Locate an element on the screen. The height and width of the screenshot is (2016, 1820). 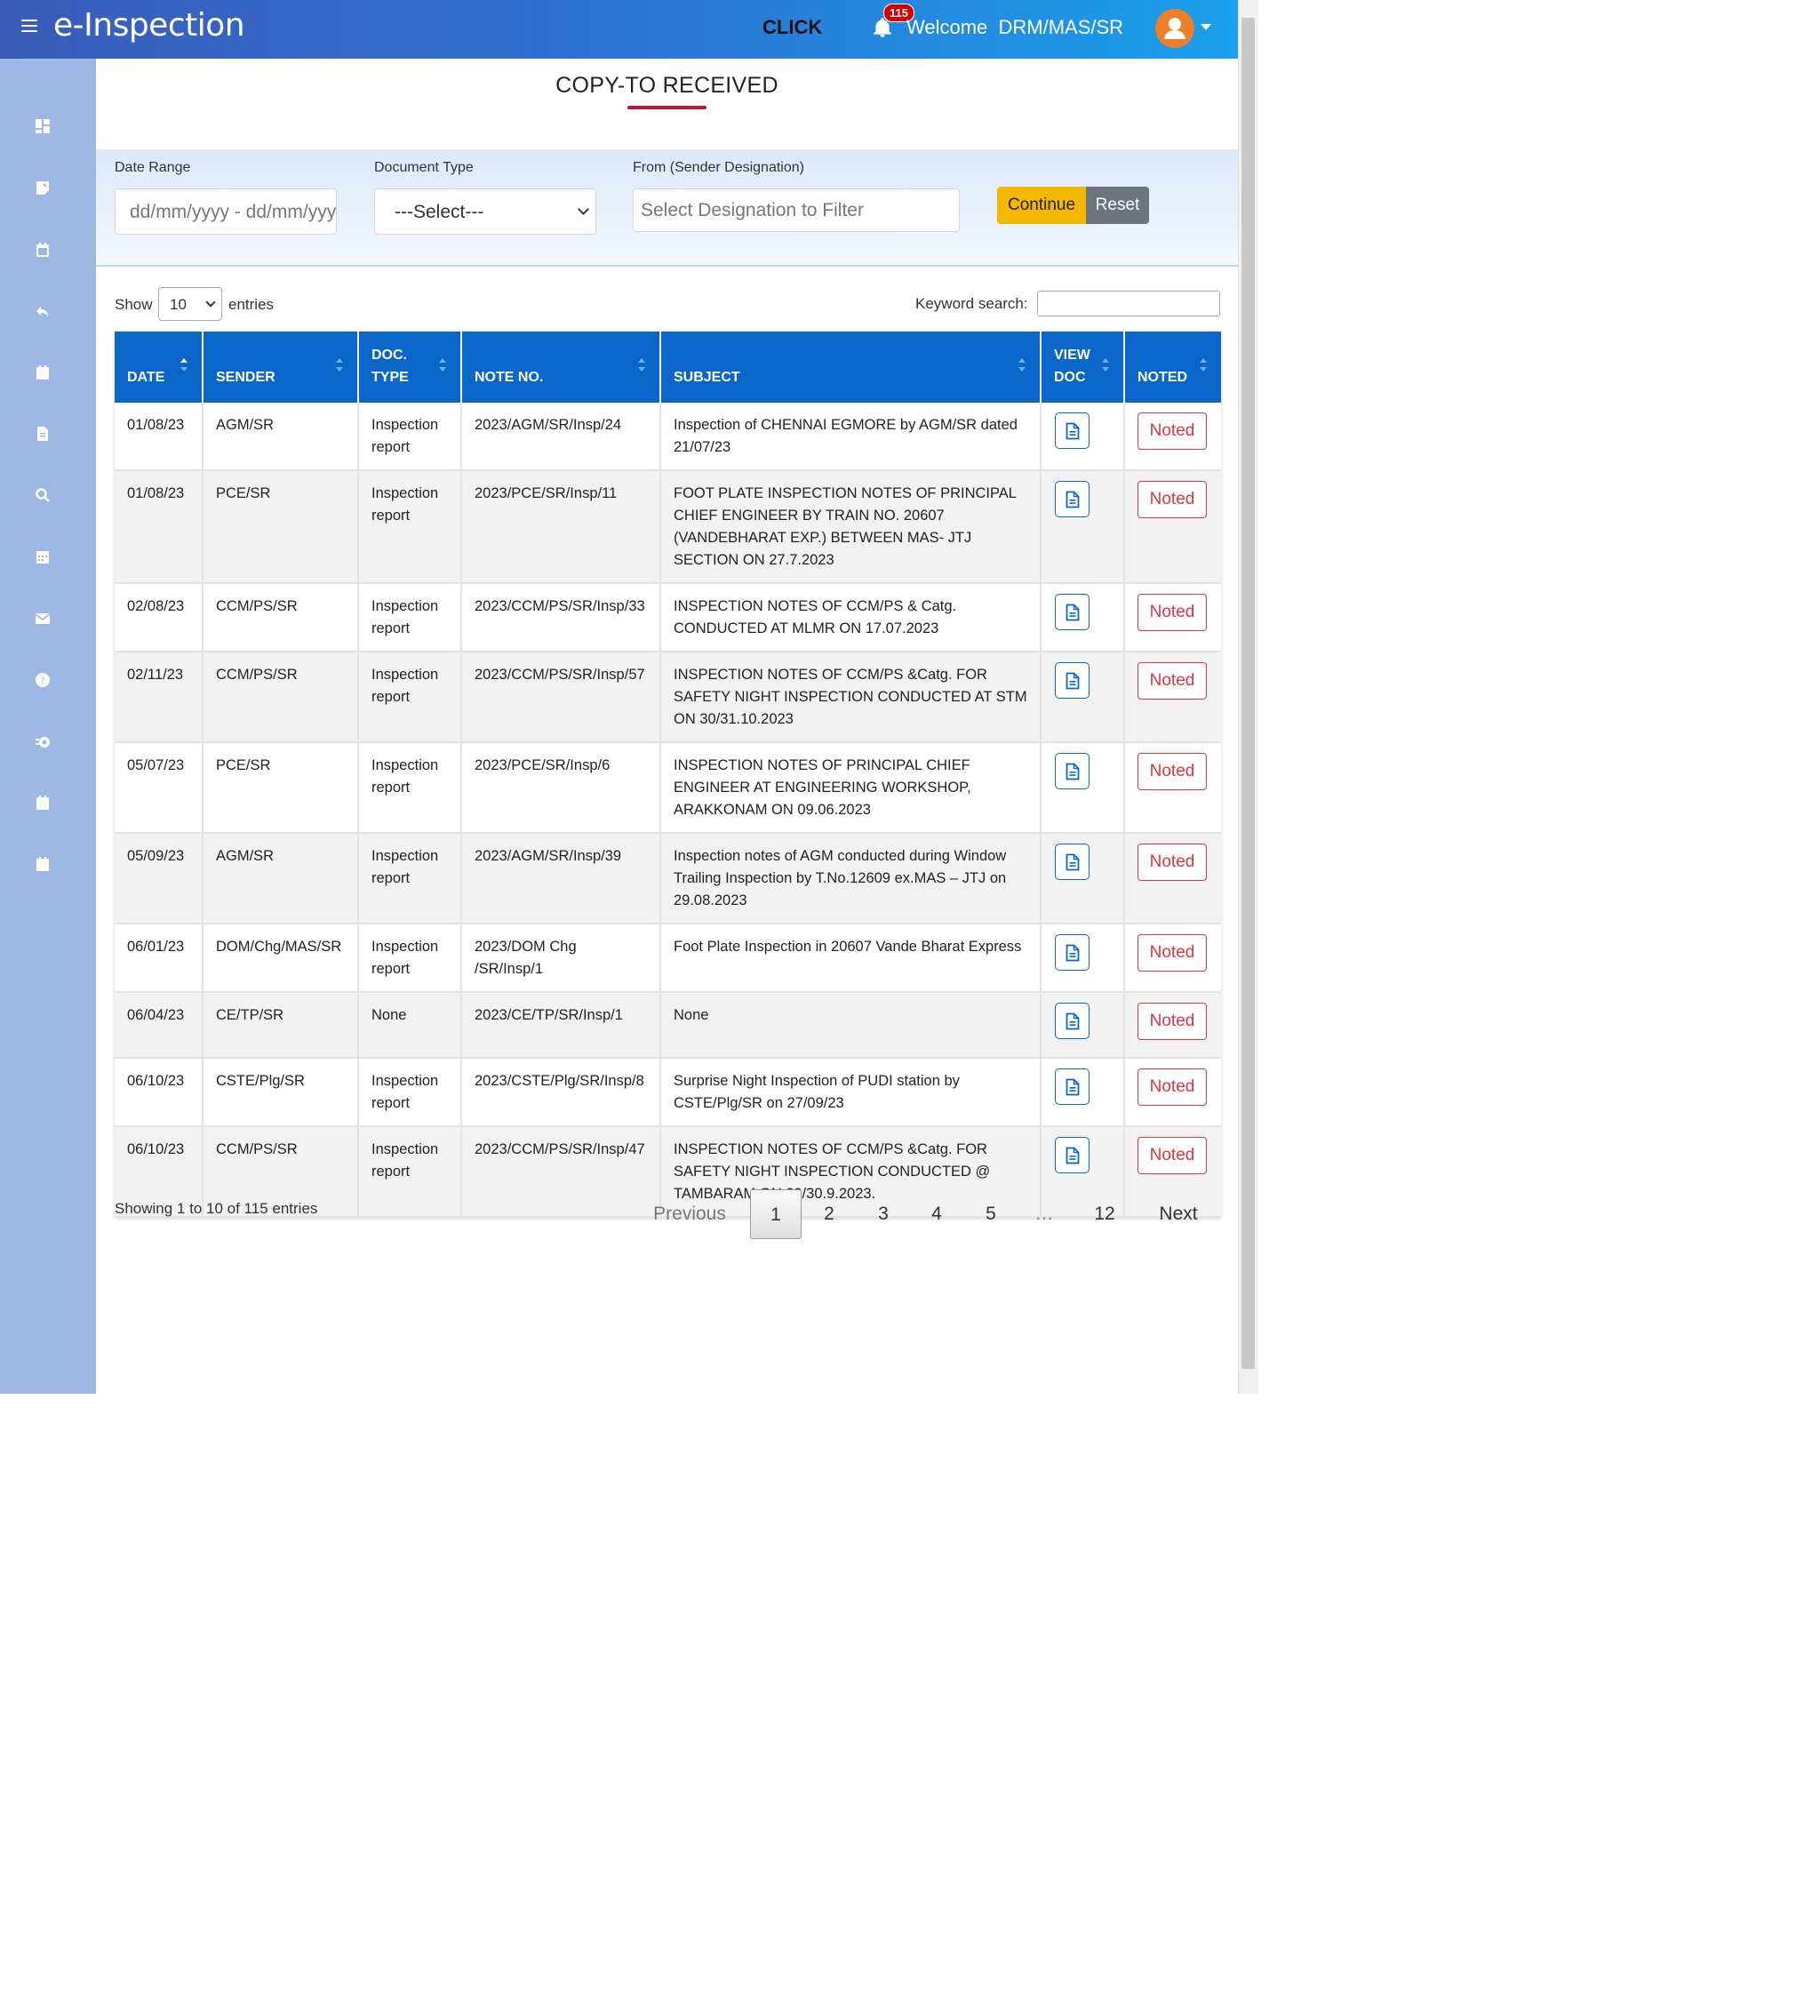
pagination-page-4: 4 is located at coordinates (936, 1214).